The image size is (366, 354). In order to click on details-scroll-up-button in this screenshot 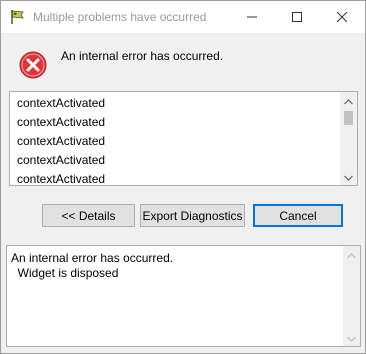, I will do `click(351, 254)`.